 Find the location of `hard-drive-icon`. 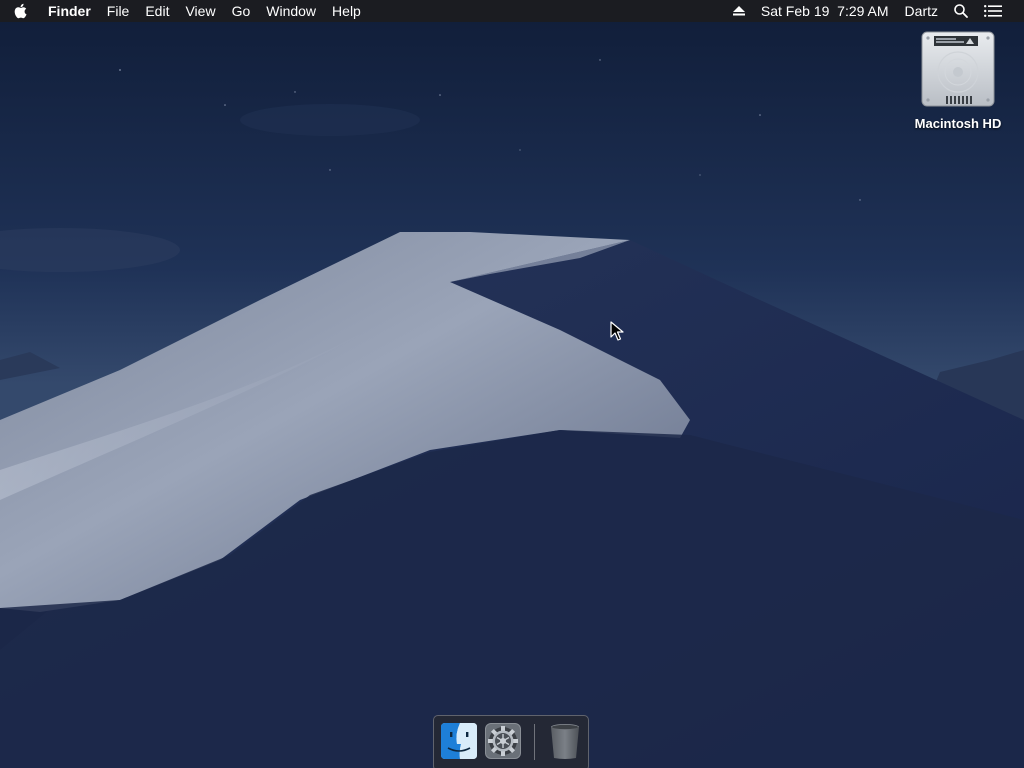

hard-drive-icon is located at coordinates (958, 69).